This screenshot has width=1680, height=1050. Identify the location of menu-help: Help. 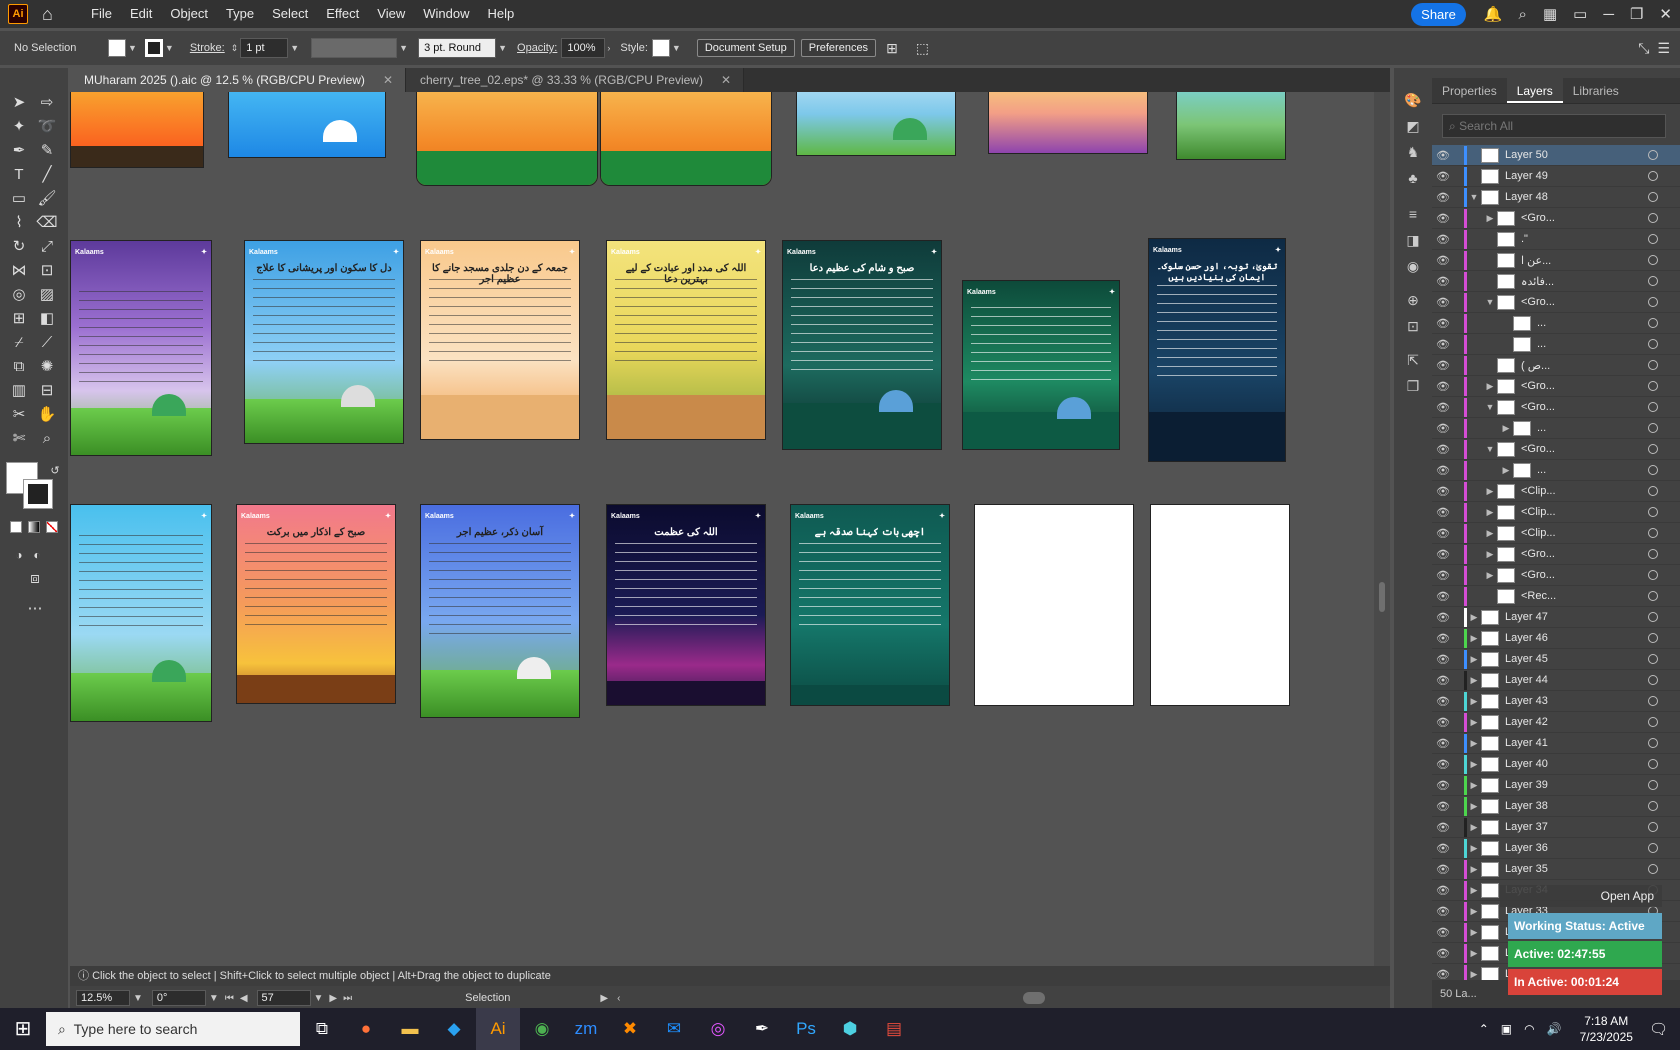
(500, 14).